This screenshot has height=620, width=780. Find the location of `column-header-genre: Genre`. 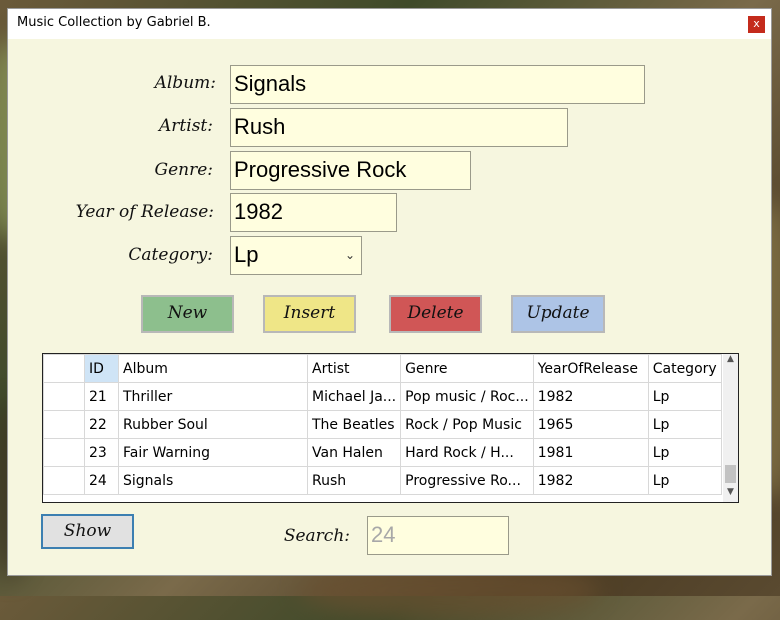

column-header-genre: Genre is located at coordinates (467, 368).